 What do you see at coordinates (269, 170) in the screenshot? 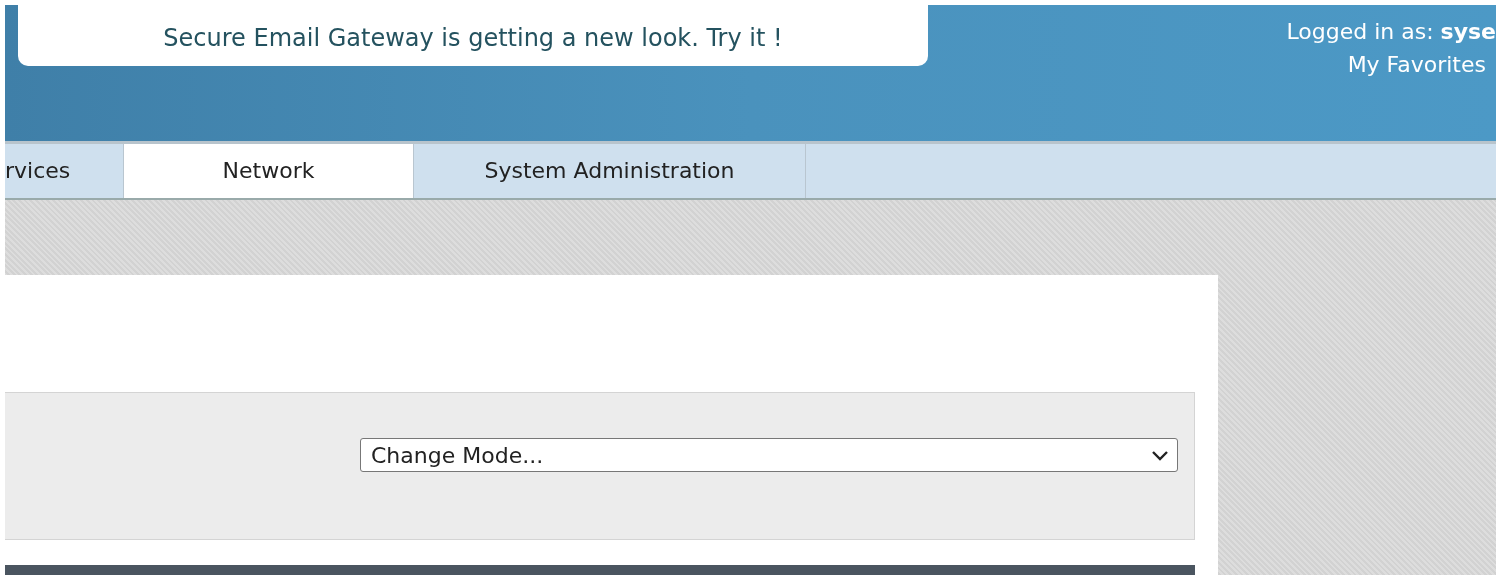
I see `nav-tab: Network` at bounding box center [269, 170].